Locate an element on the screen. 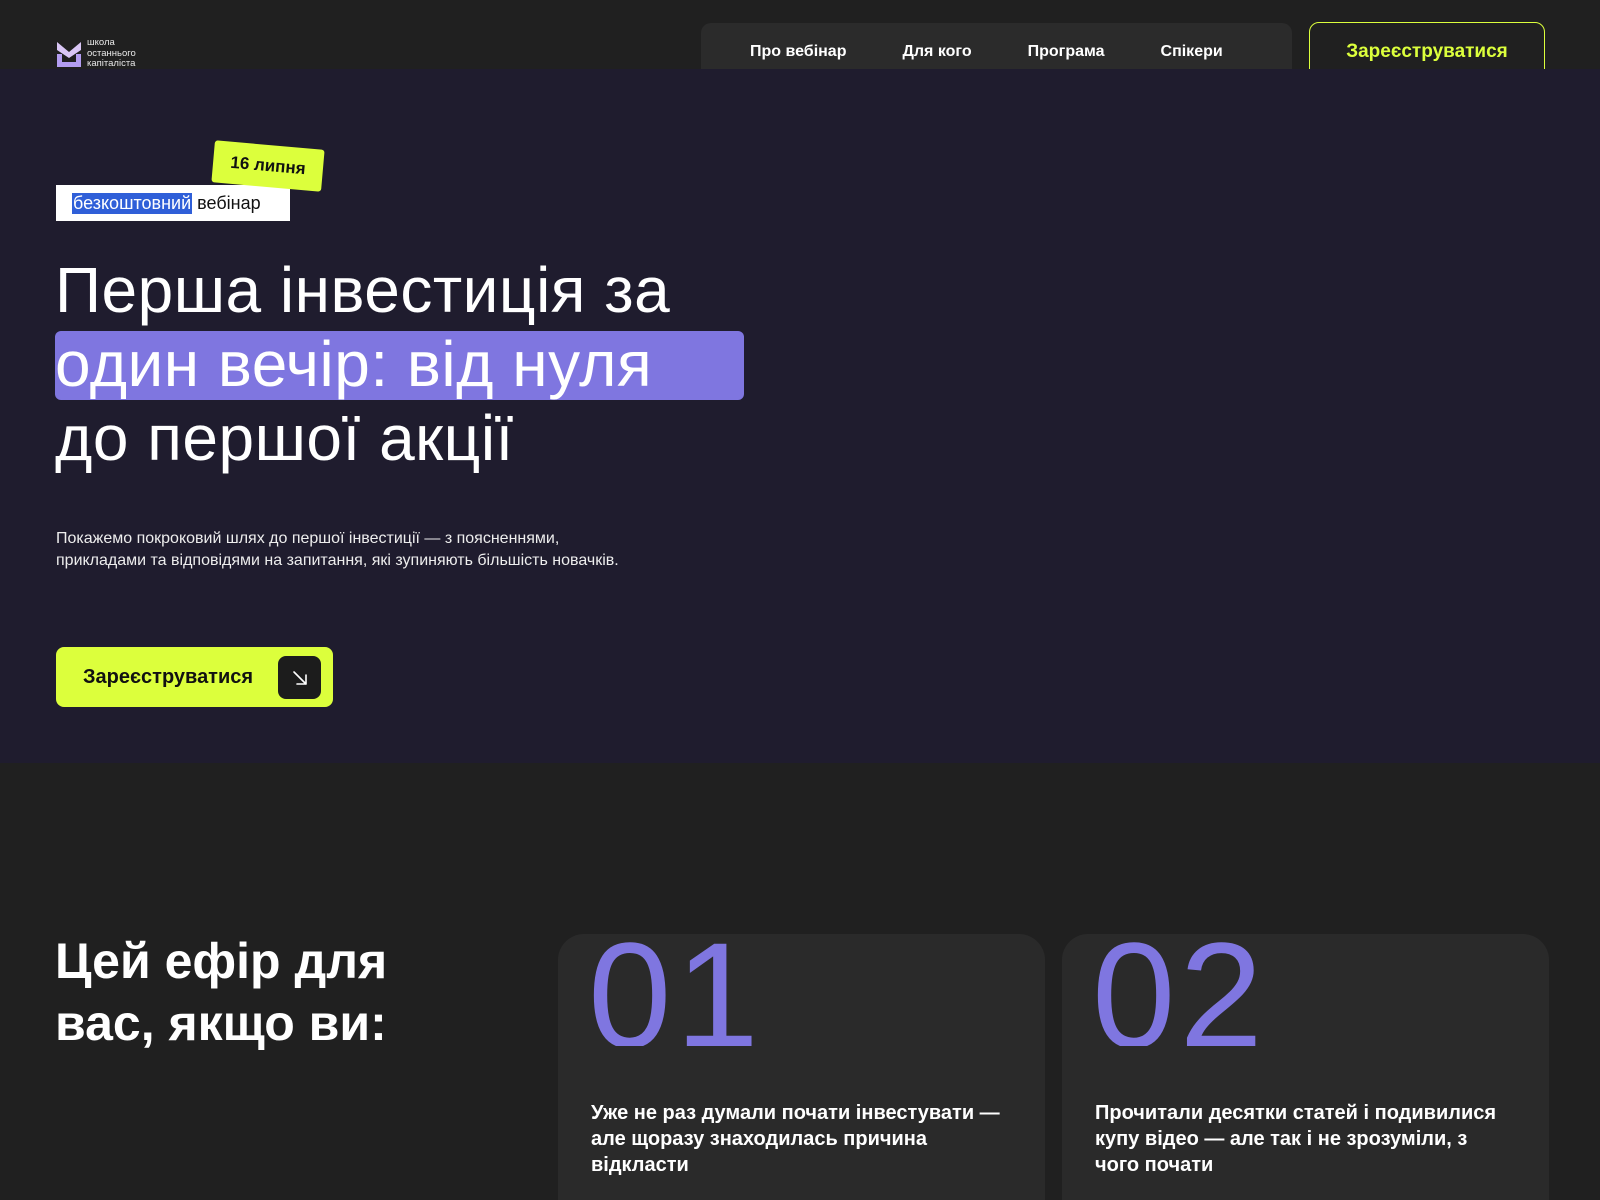 This screenshot has width=1600, height=1200. card-number: 02 is located at coordinates (1179, 990).